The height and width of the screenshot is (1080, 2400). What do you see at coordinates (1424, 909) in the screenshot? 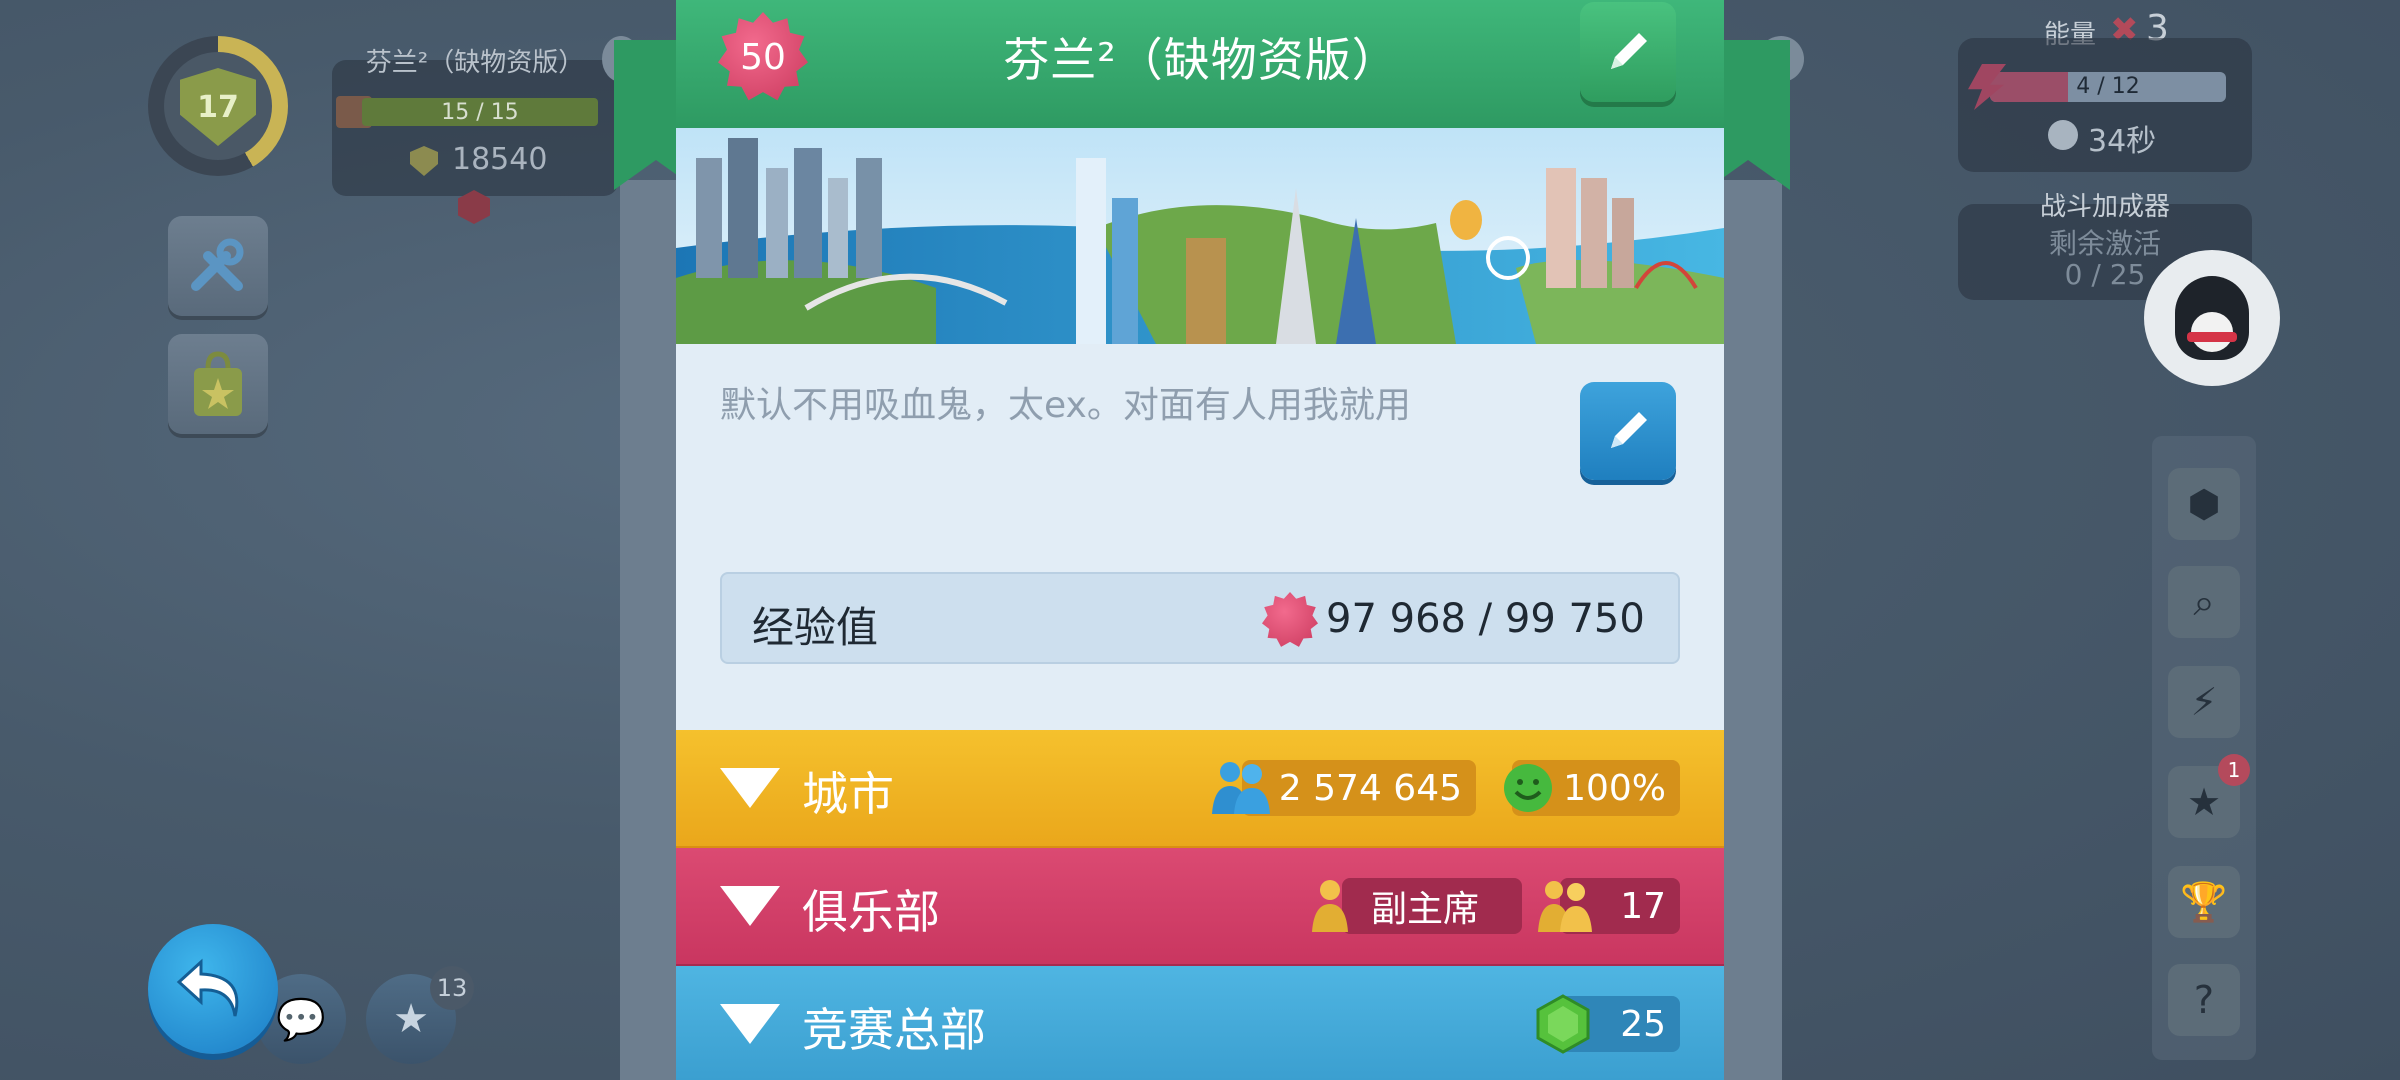
I see `club-role: 副主席` at bounding box center [1424, 909].